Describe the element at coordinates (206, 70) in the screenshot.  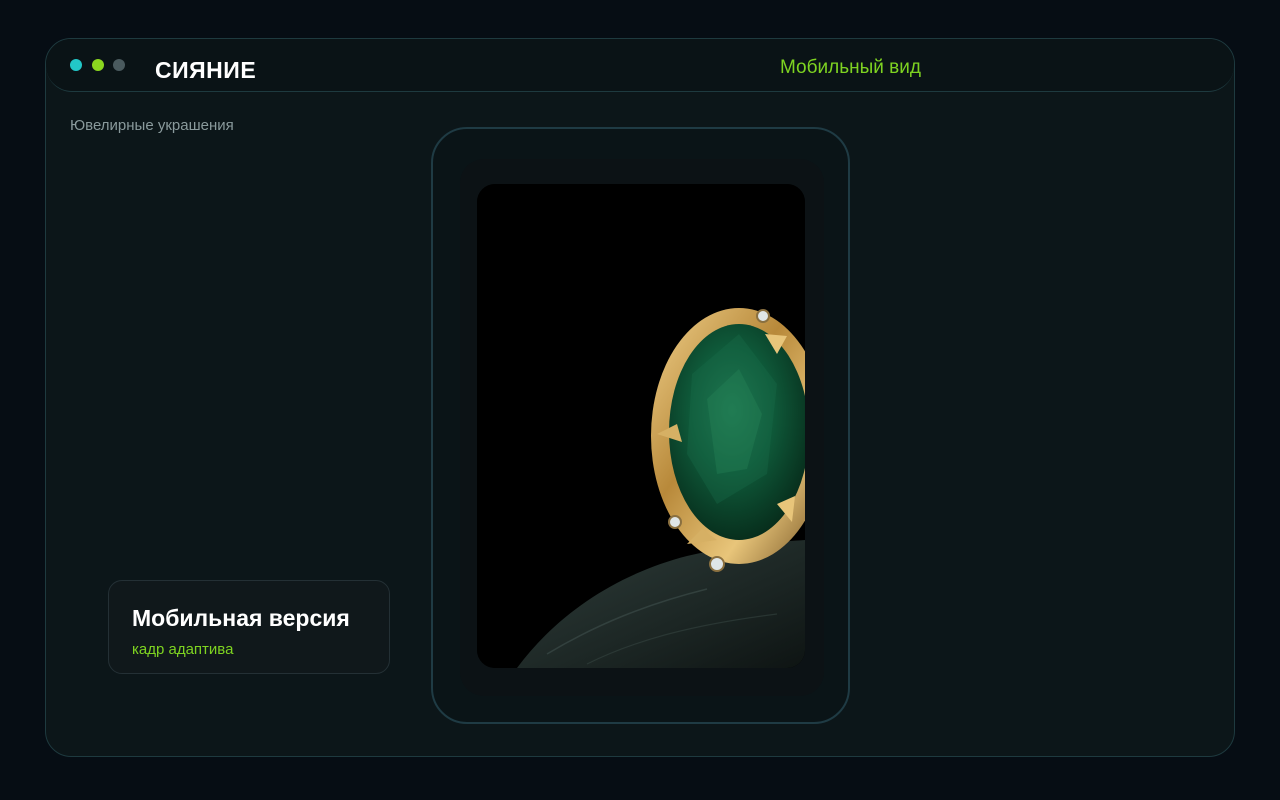
I see `app-title: СИЯНИЕ` at that location.